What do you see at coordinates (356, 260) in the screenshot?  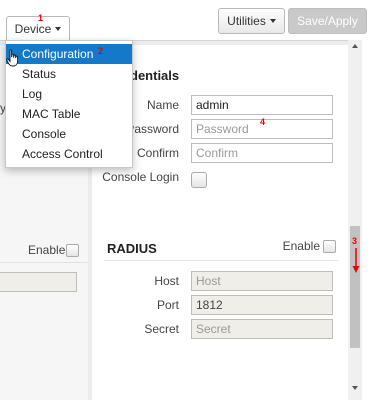 I see `red-arrow-down-icon` at bounding box center [356, 260].